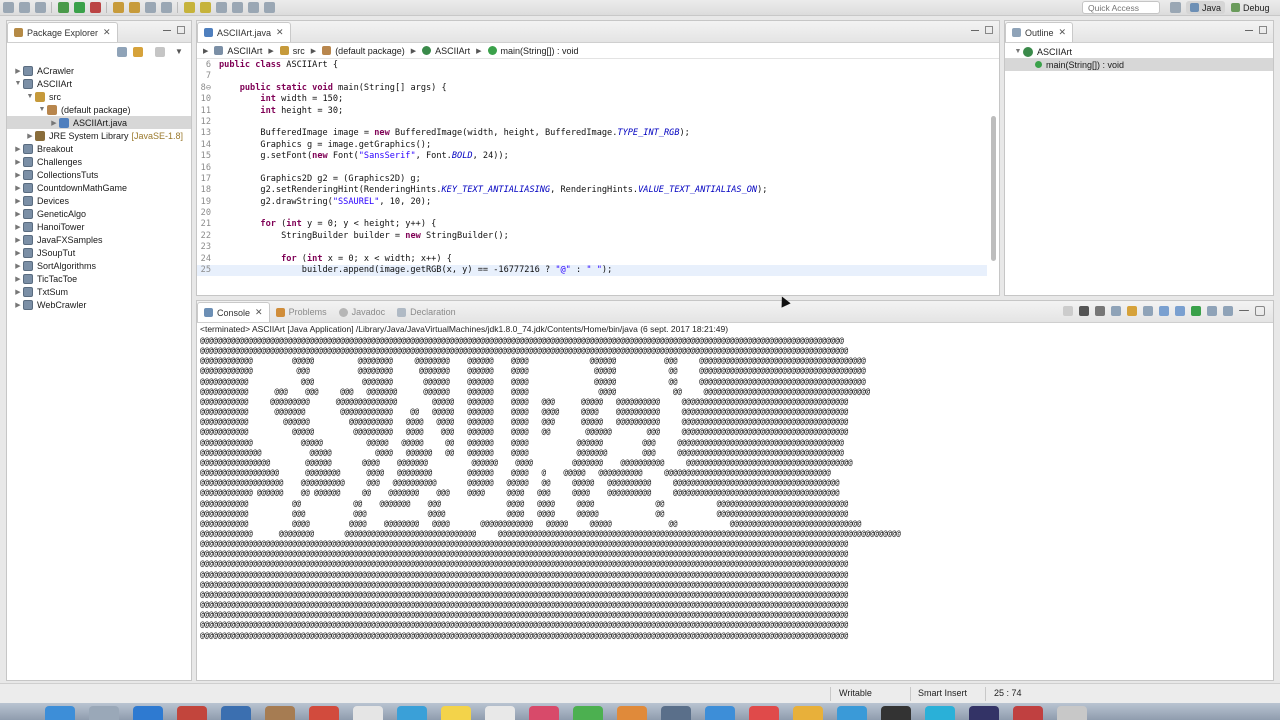 The image size is (1280, 720). What do you see at coordinates (362, 312) in the screenshot?
I see `tab-javadoc: Javadoc` at bounding box center [362, 312].